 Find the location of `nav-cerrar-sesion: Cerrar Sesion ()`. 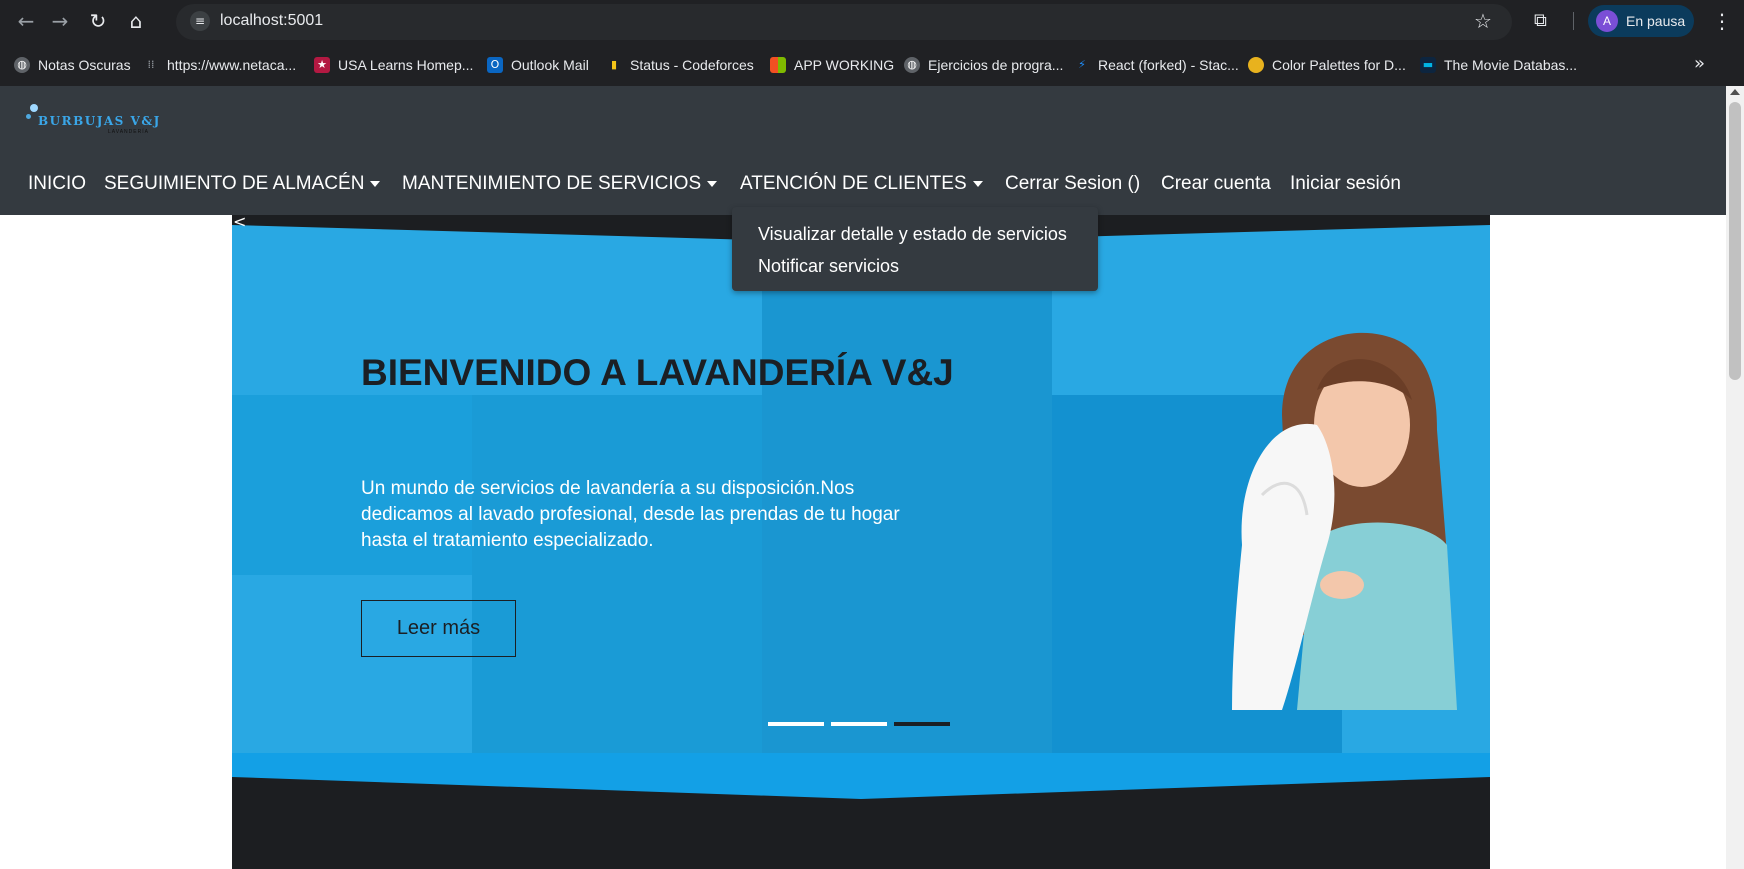

nav-cerrar-sesion: Cerrar Sesion () is located at coordinates (1072, 184).